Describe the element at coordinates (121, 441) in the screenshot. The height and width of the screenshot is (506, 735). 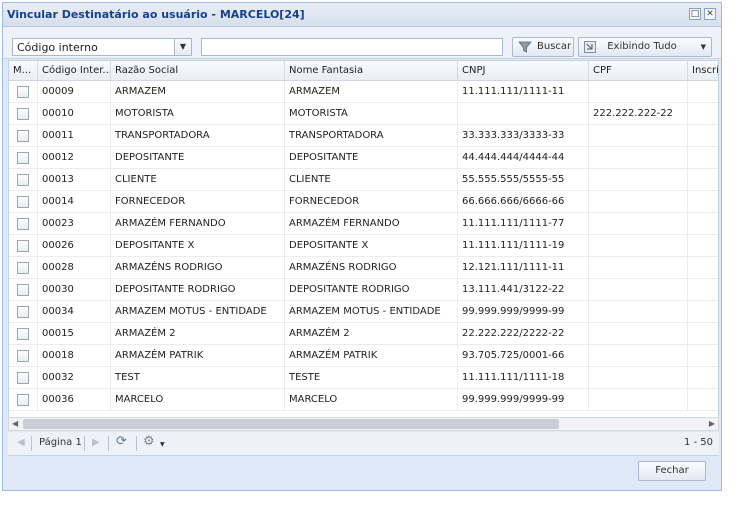
I see `refresh-icon: ⟳` at that location.